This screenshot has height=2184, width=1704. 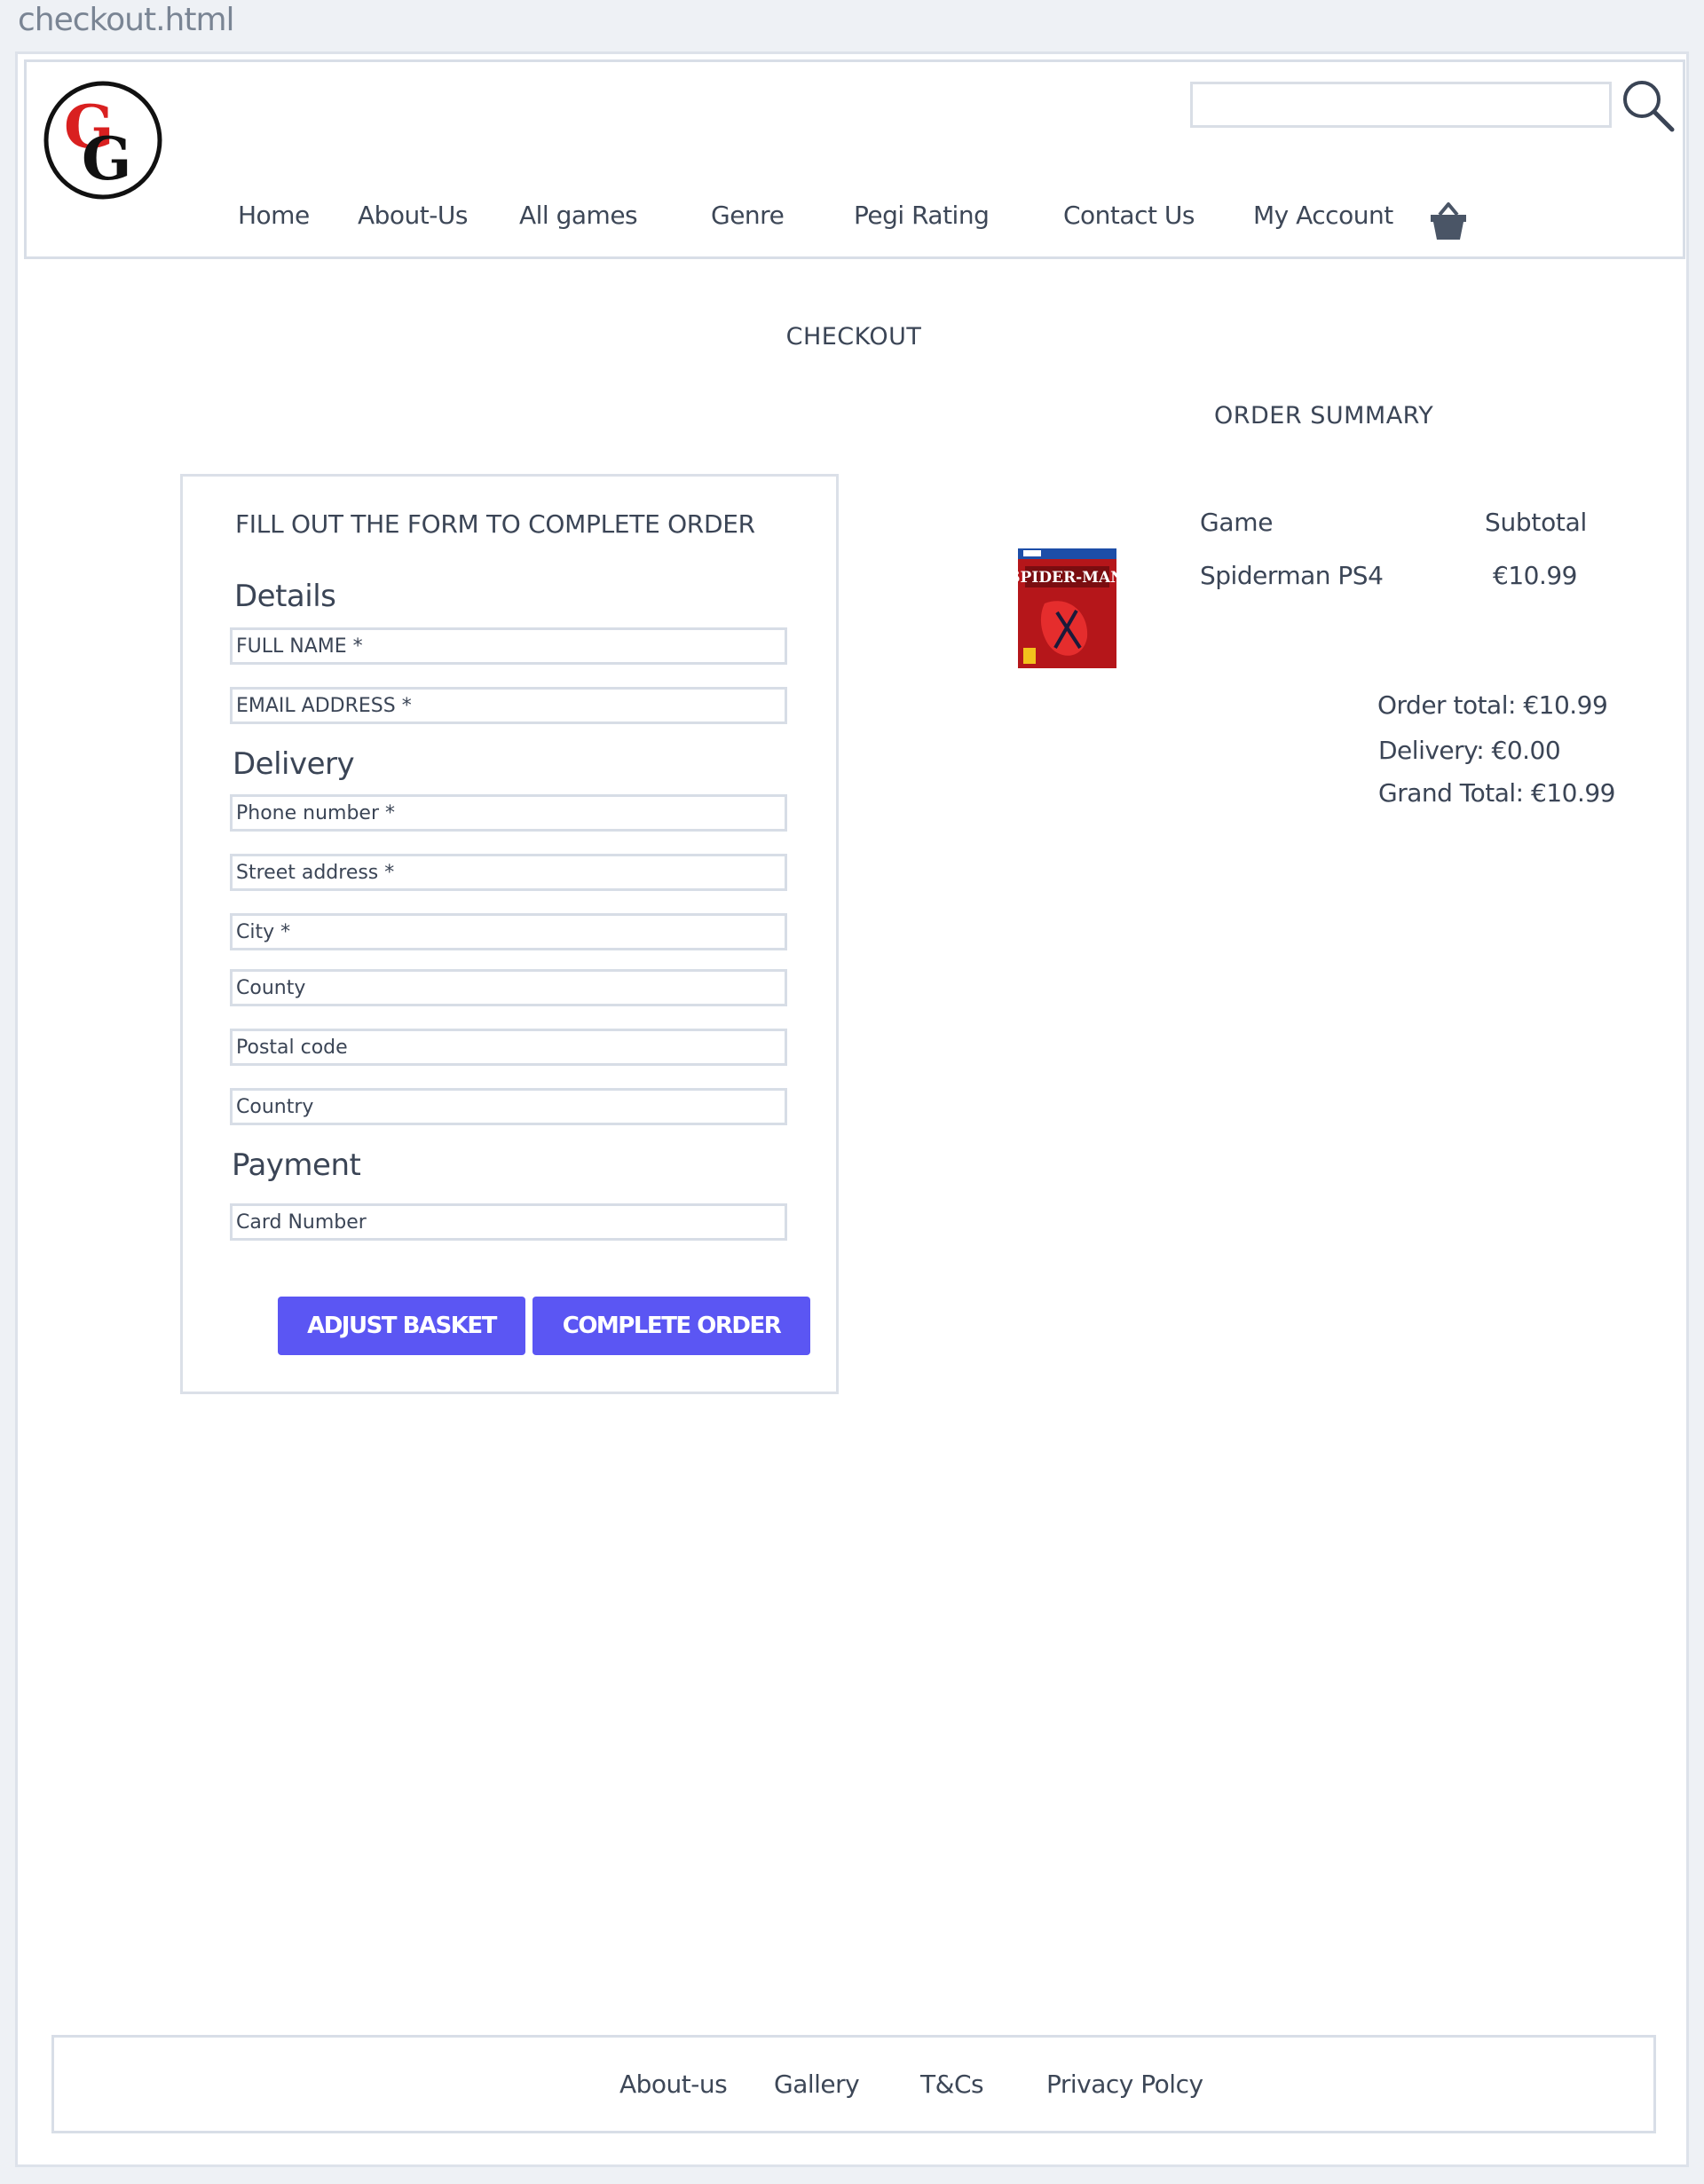 What do you see at coordinates (508, 1106) in the screenshot?
I see `country-field` at bounding box center [508, 1106].